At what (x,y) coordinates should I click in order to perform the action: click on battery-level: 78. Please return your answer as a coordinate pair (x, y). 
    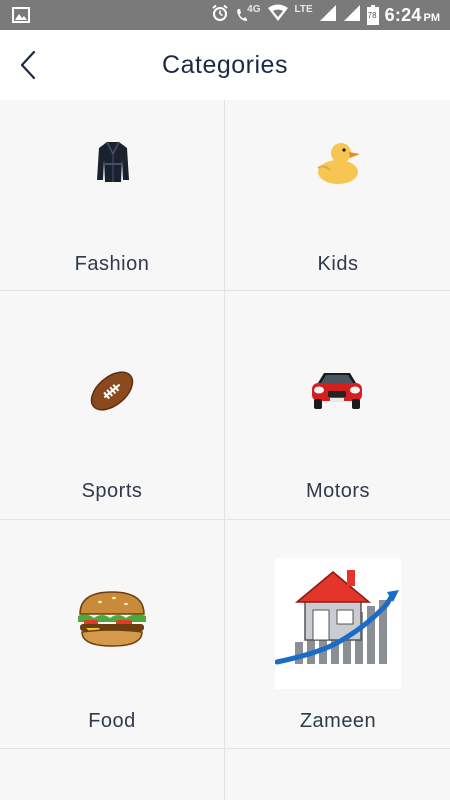
    Looking at the image, I should click on (372, 15).